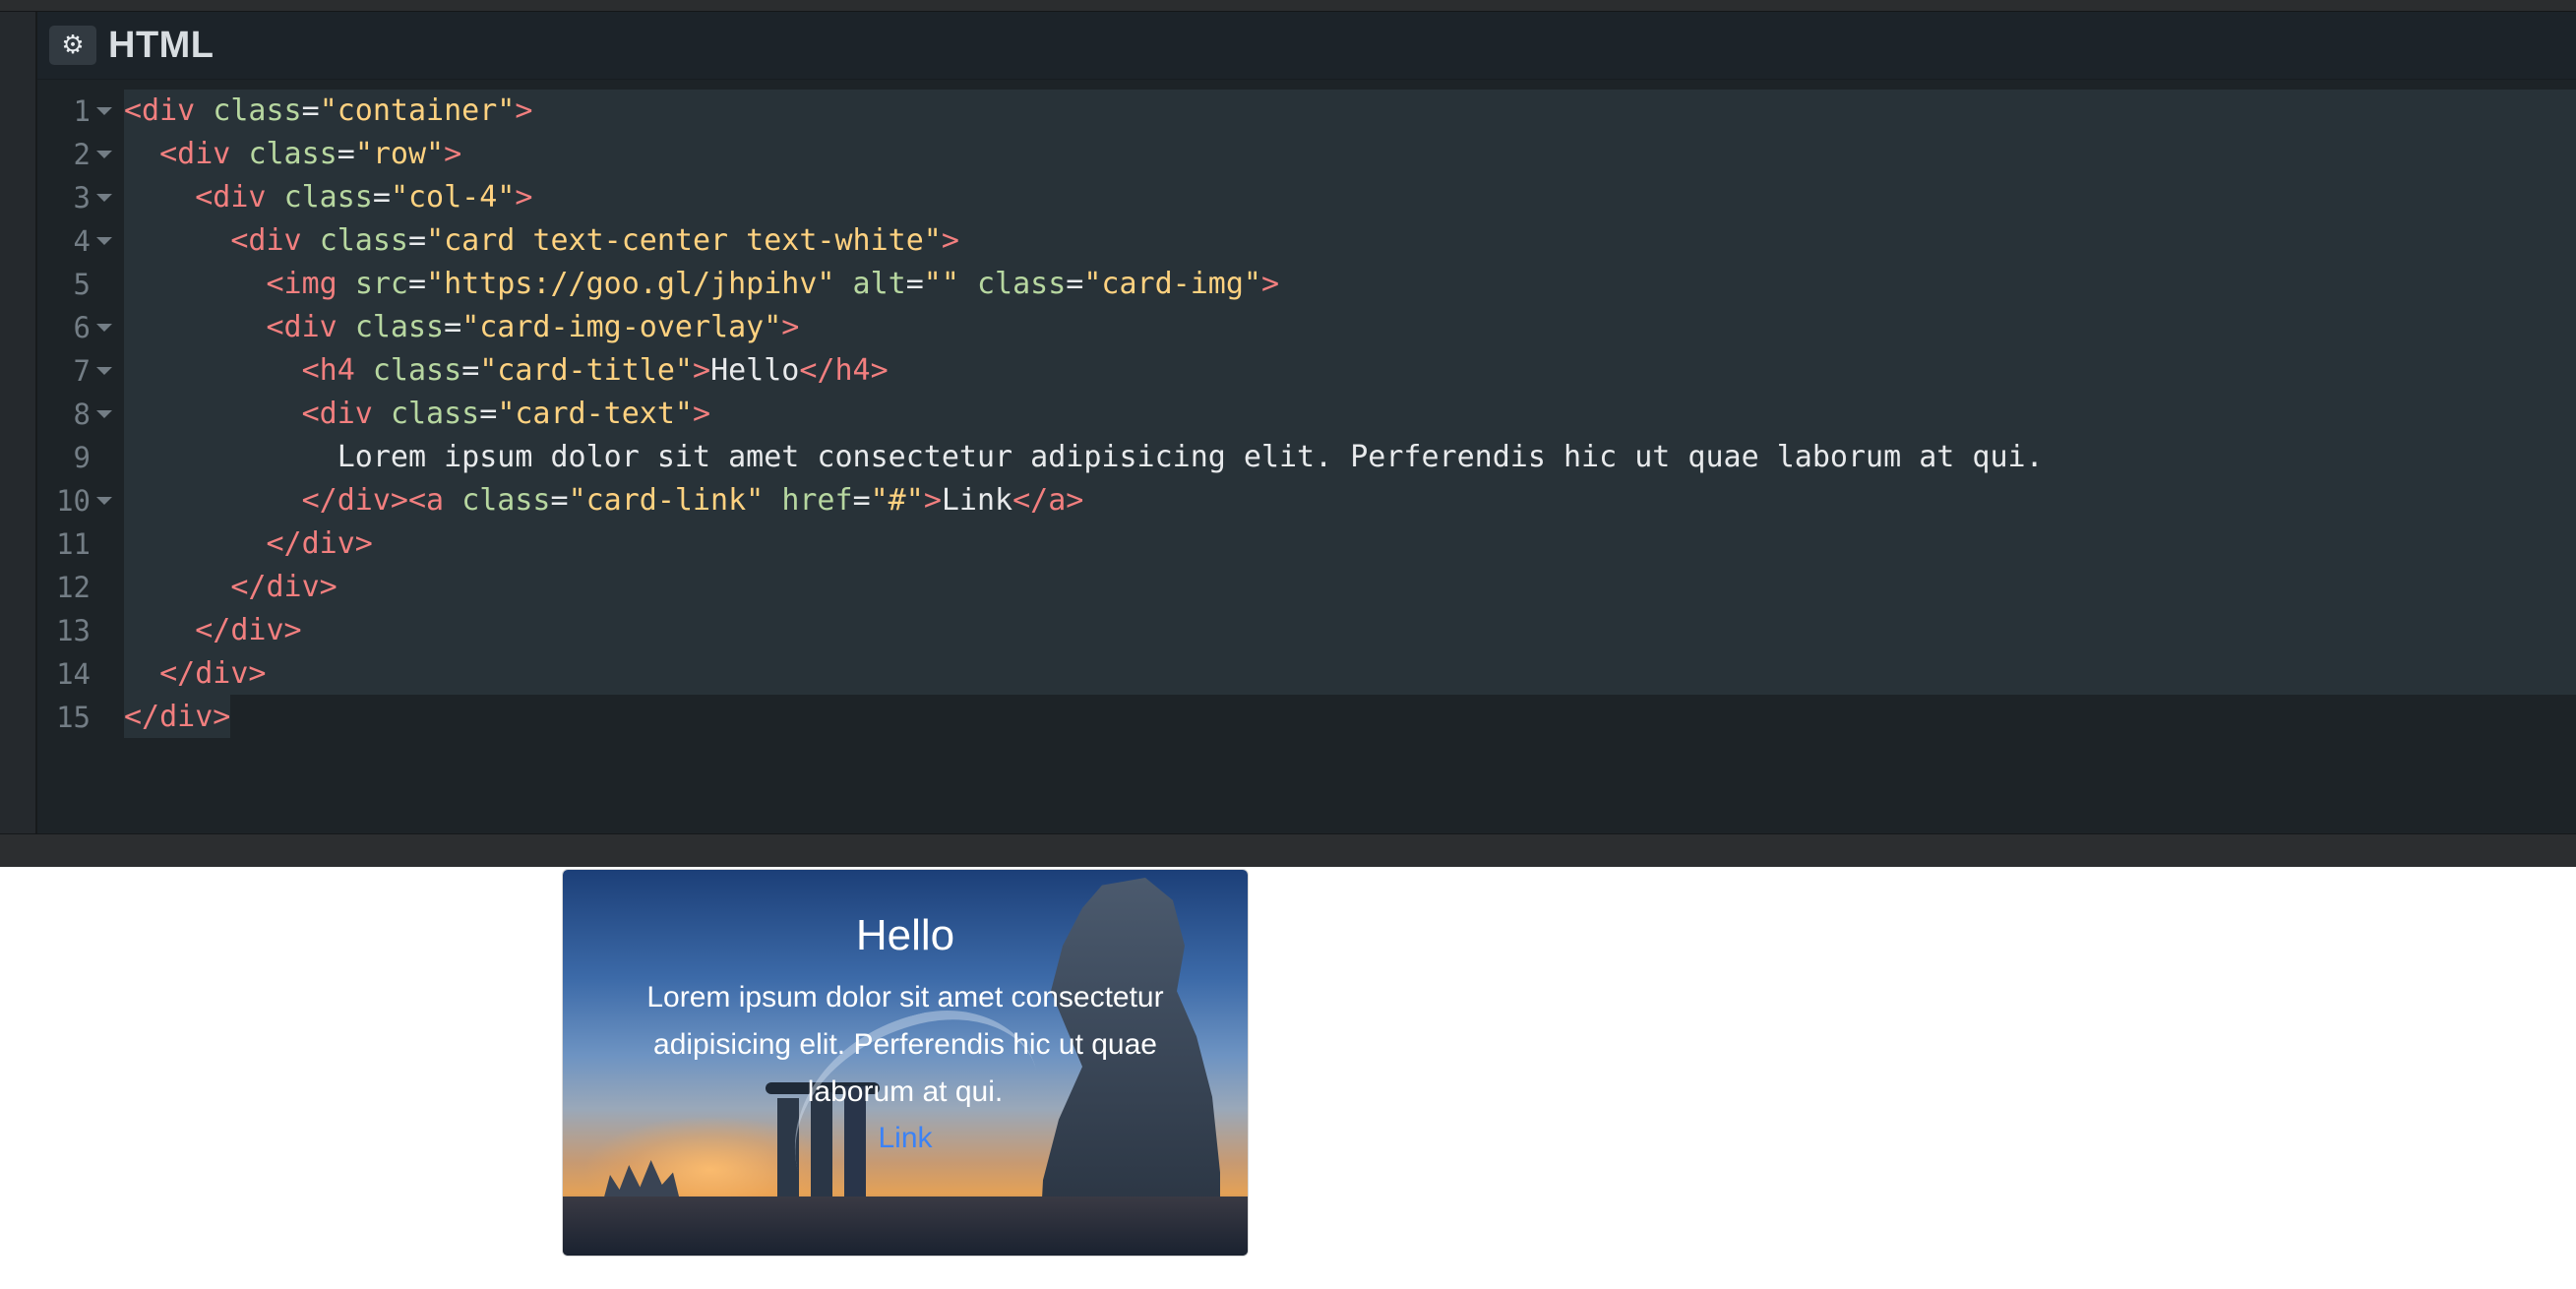 The height and width of the screenshot is (1289, 2576). What do you see at coordinates (417, 111) in the screenshot?
I see `code-token: "container"` at bounding box center [417, 111].